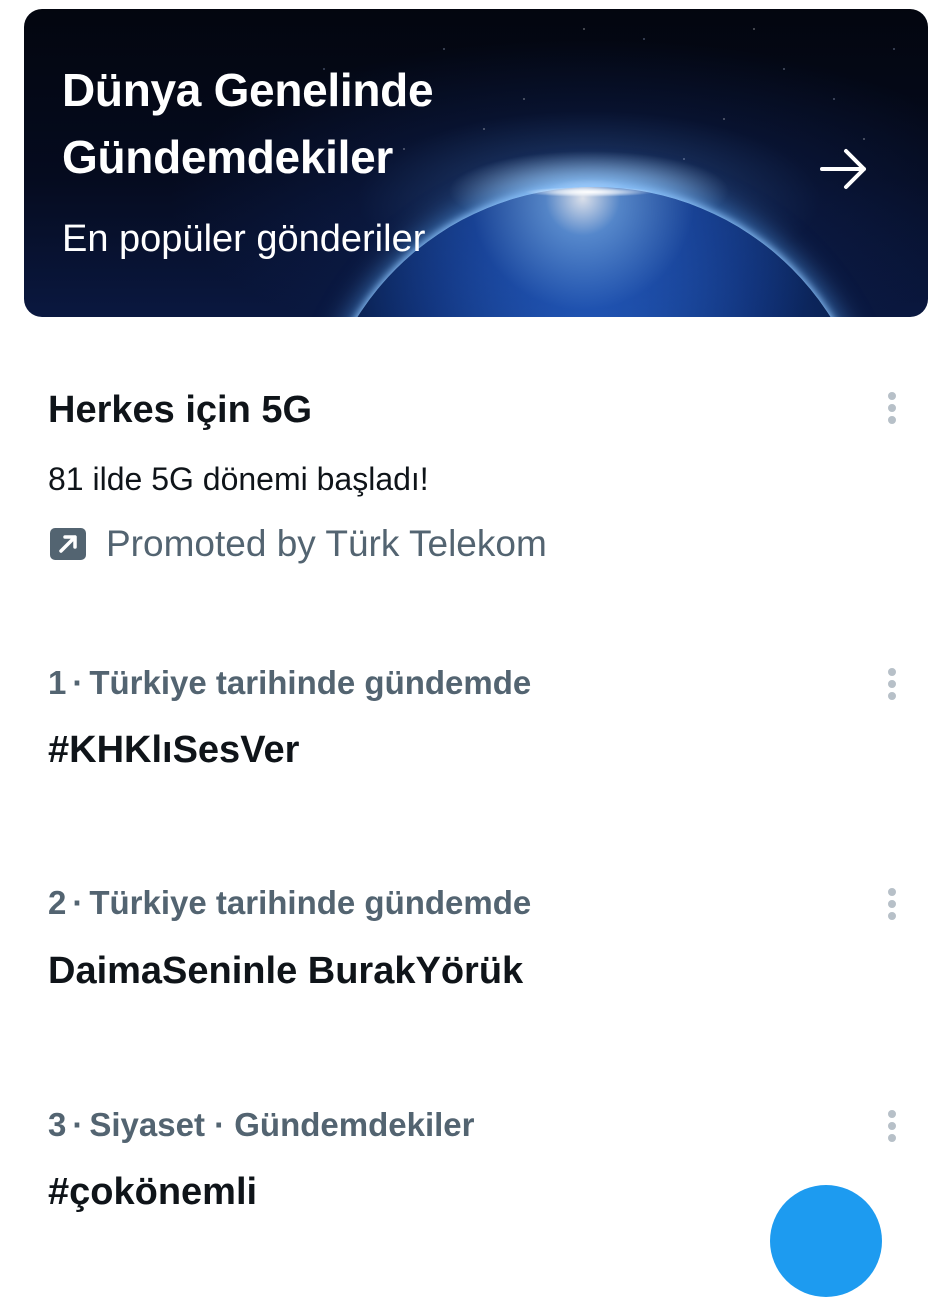 Image resolution: width=952 pixels, height=1297 pixels. I want to click on promoted-arrow-icon, so click(68, 544).